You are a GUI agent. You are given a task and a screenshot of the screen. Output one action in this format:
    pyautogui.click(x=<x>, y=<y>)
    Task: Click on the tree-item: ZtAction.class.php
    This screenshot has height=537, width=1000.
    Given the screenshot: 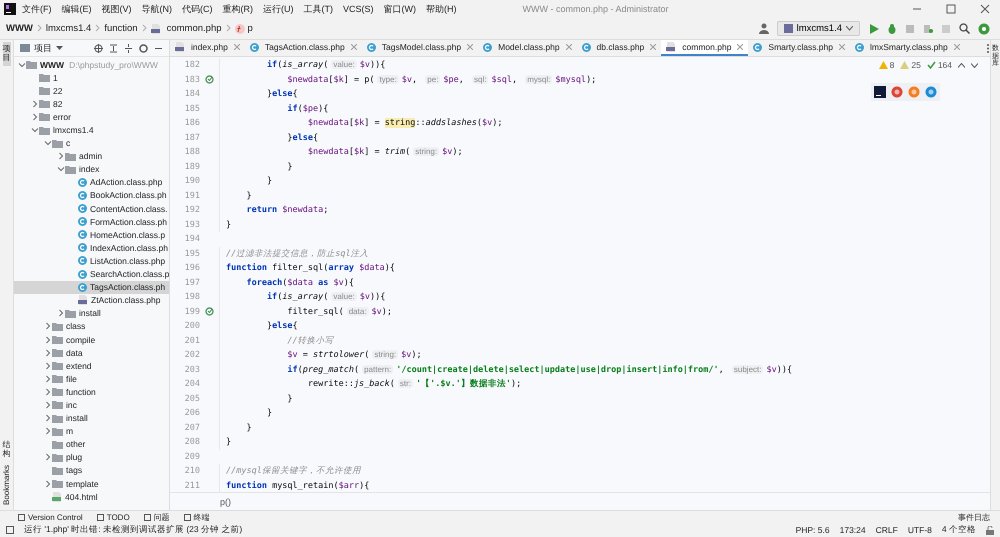 What is the action you would take?
    pyautogui.click(x=91, y=300)
    